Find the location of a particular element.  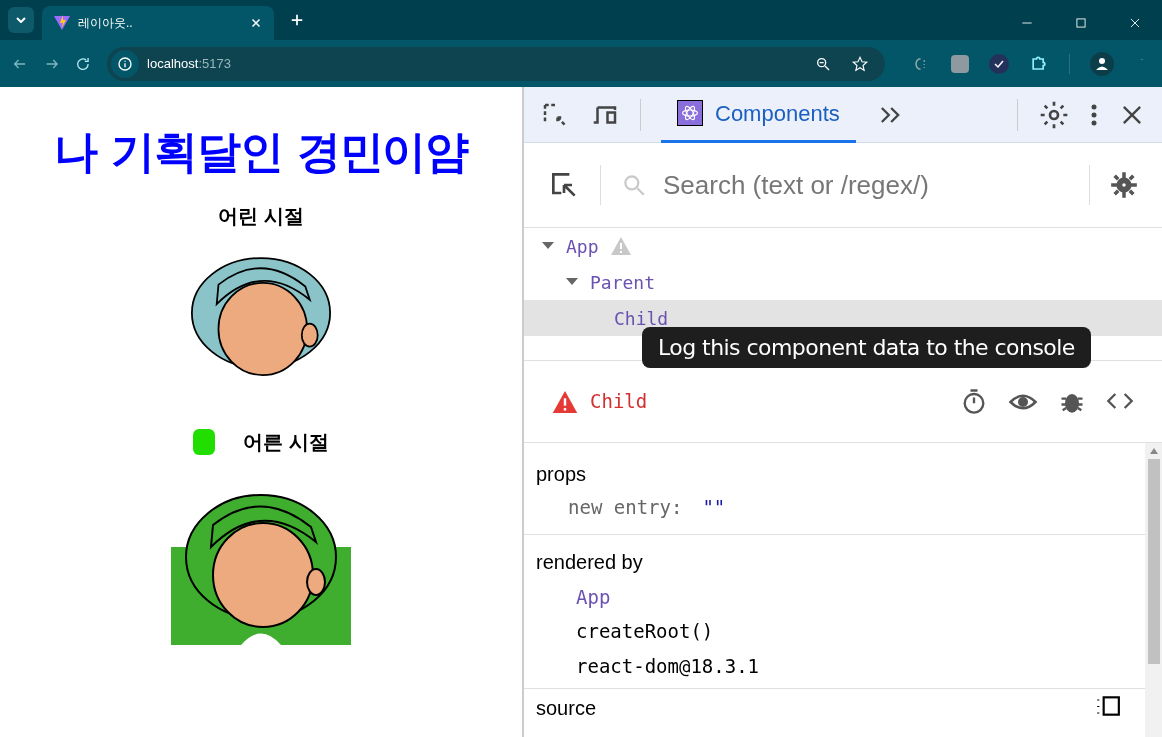

tab-list-button is located at coordinates (21, 20).